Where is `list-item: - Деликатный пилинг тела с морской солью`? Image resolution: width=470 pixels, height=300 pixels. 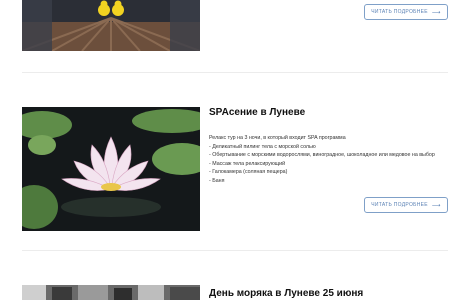
list-item: - Деликатный пилинг тела с морской солью is located at coordinates (262, 146).